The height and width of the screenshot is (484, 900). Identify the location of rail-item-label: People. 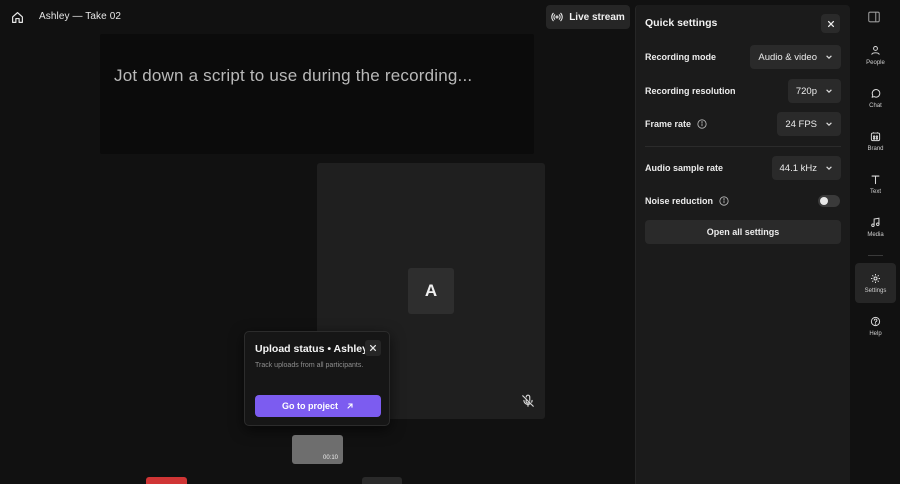
(875, 62).